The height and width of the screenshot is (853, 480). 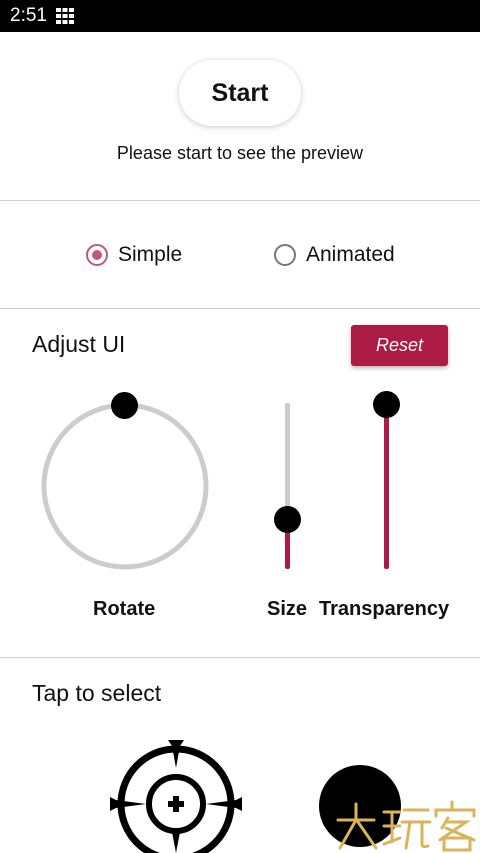 I want to click on radio-animated: Animated, so click(x=334, y=255).